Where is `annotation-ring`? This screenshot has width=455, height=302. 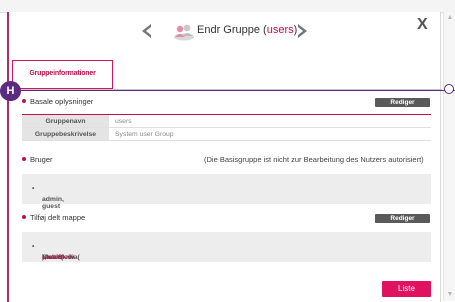
annotation-ring is located at coordinates (449, 89).